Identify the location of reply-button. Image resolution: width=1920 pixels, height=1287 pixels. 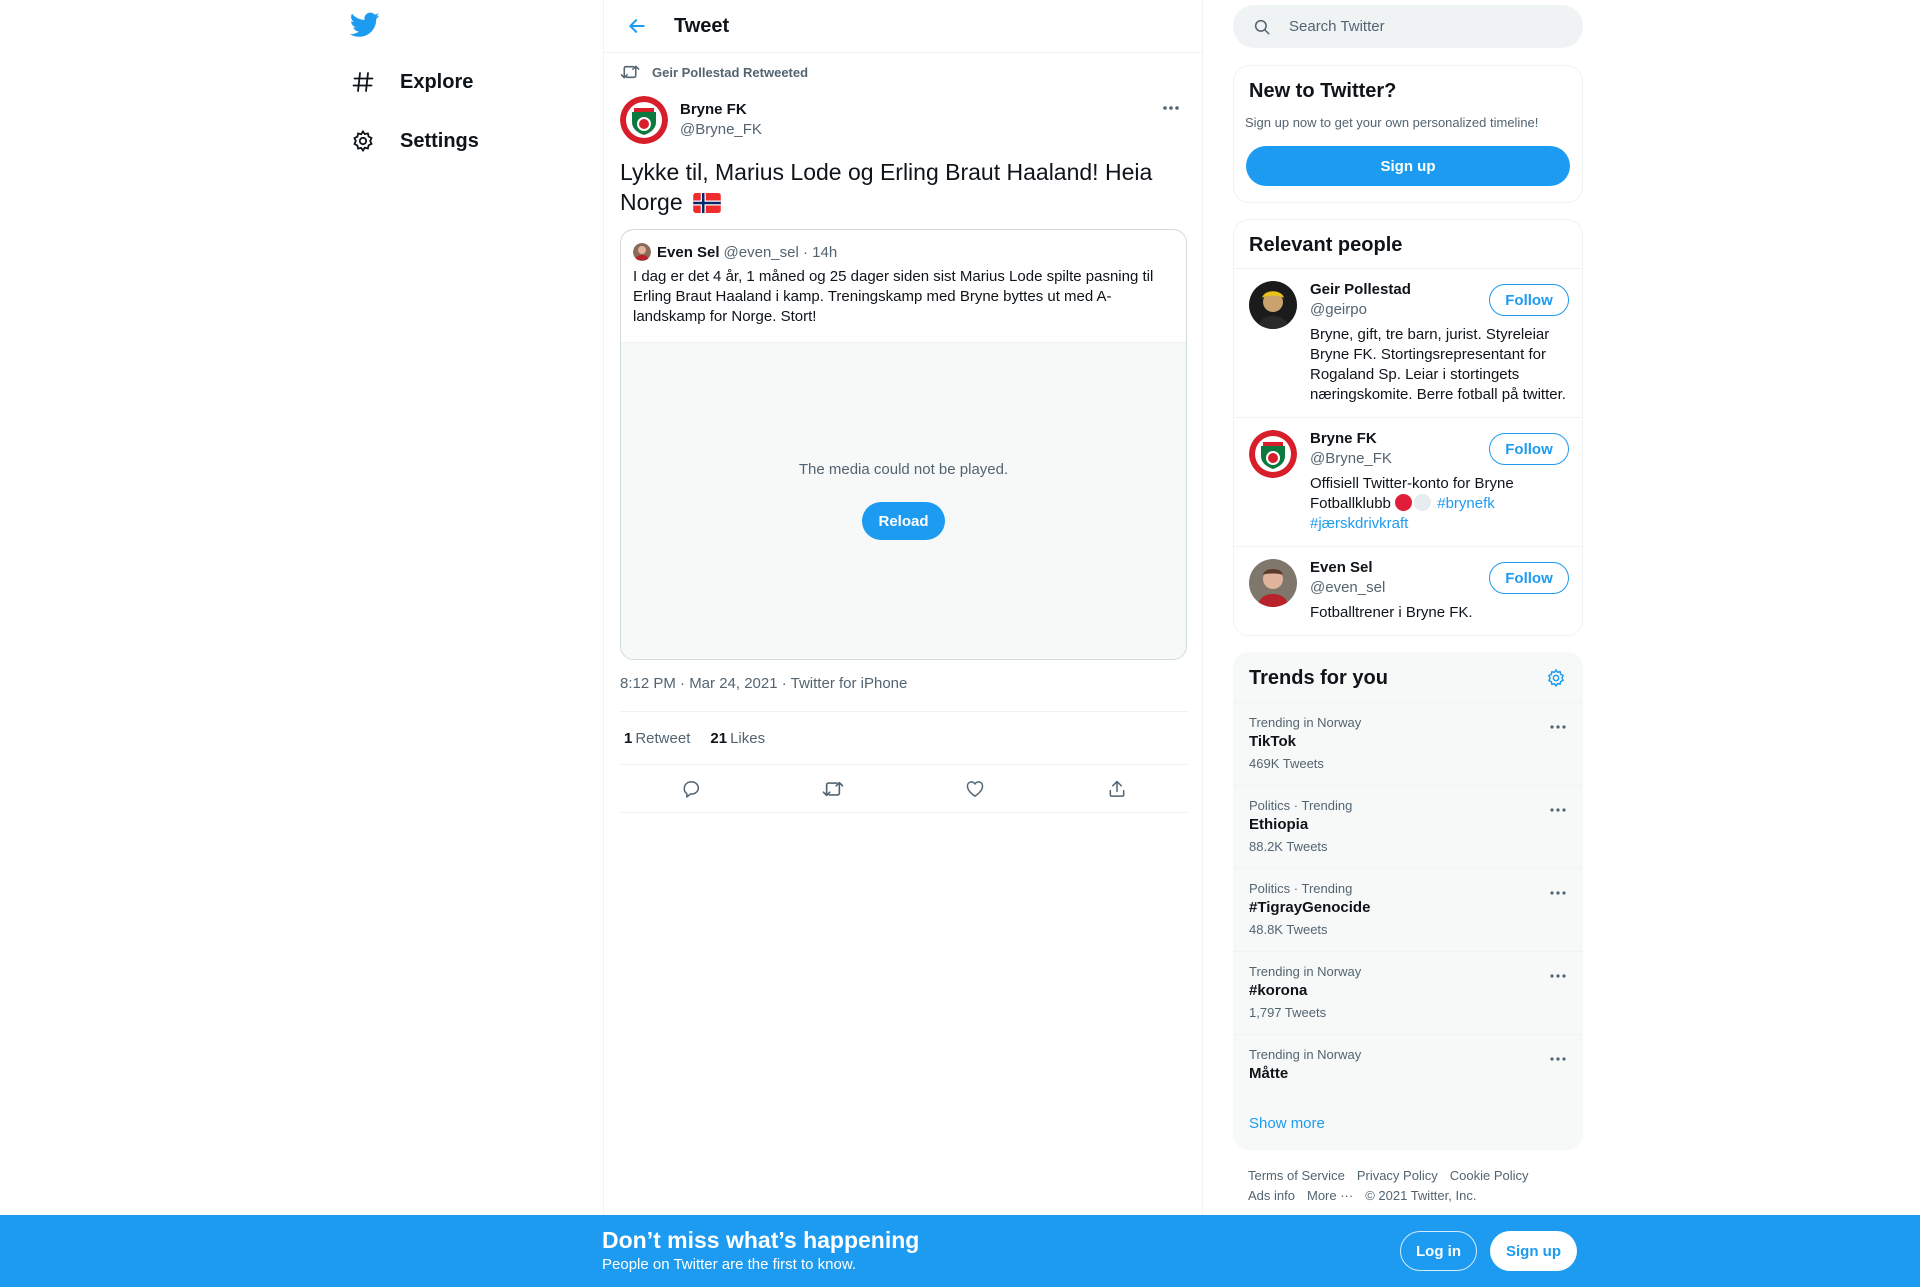
(691, 789).